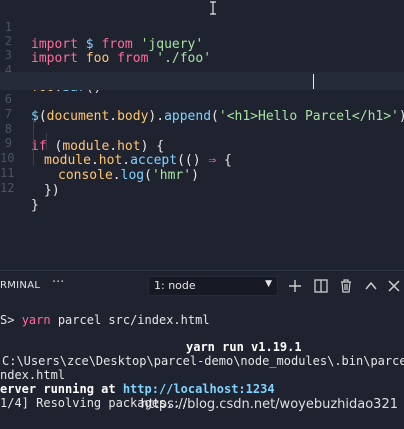 This screenshot has height=429, width=404. I want to click on code-text: }, so click(35, 205).